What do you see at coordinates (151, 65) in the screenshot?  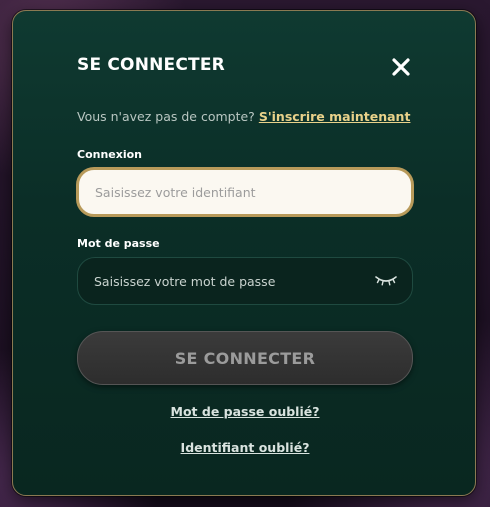 I see `modal-title: SE CONNECTER` at bounding box center [151, 65].